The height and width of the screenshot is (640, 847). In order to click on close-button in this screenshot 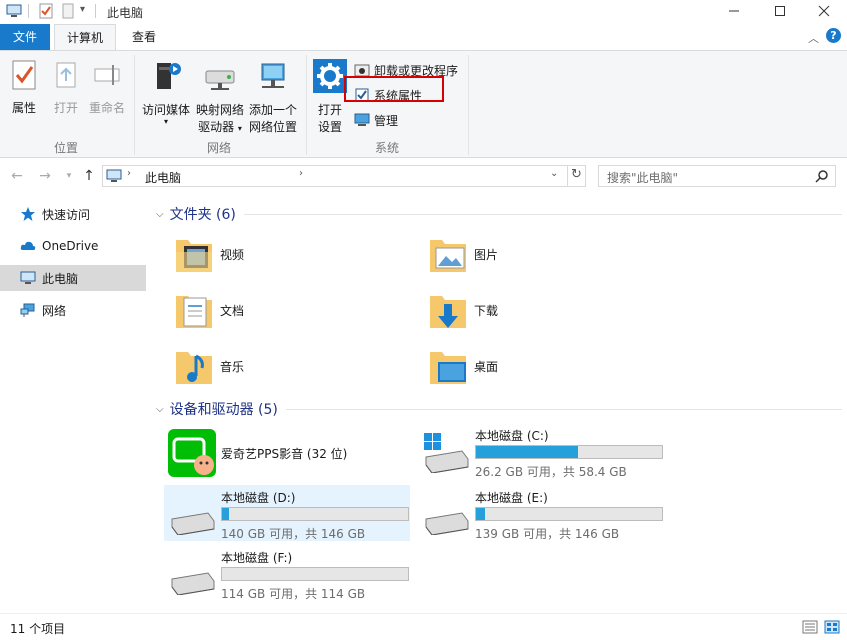, I will do `click(824, 11)`.